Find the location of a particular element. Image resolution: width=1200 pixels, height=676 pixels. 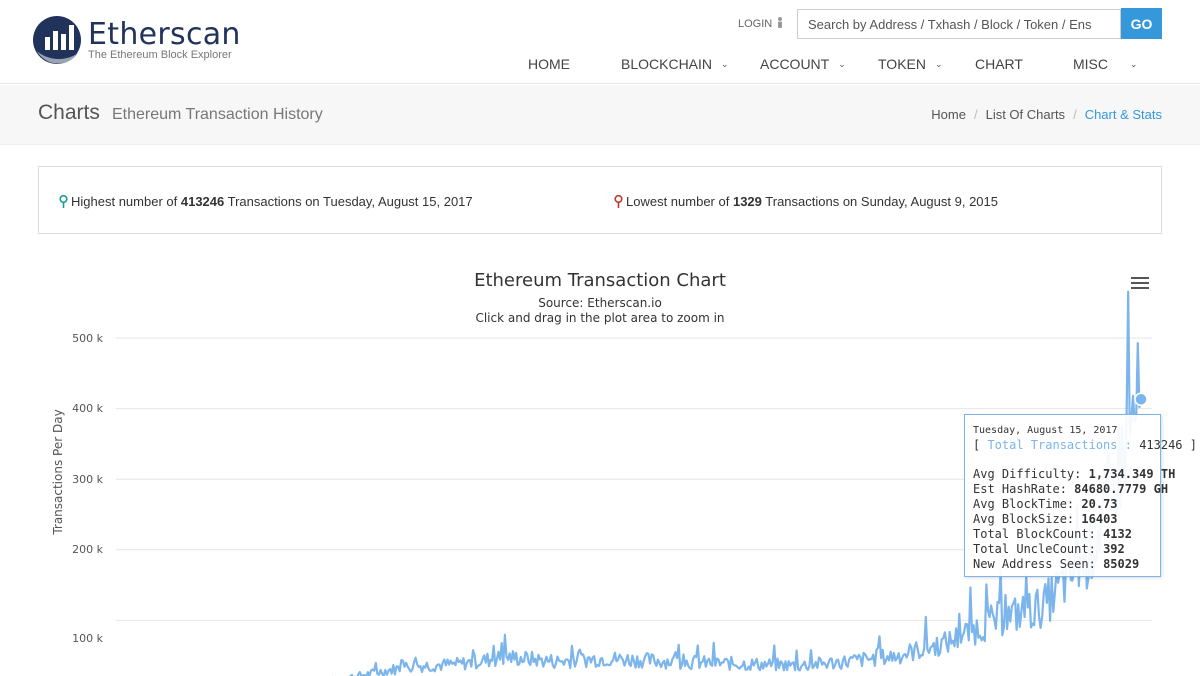

highest-value: 413246 is located at coordinates (202, 201).